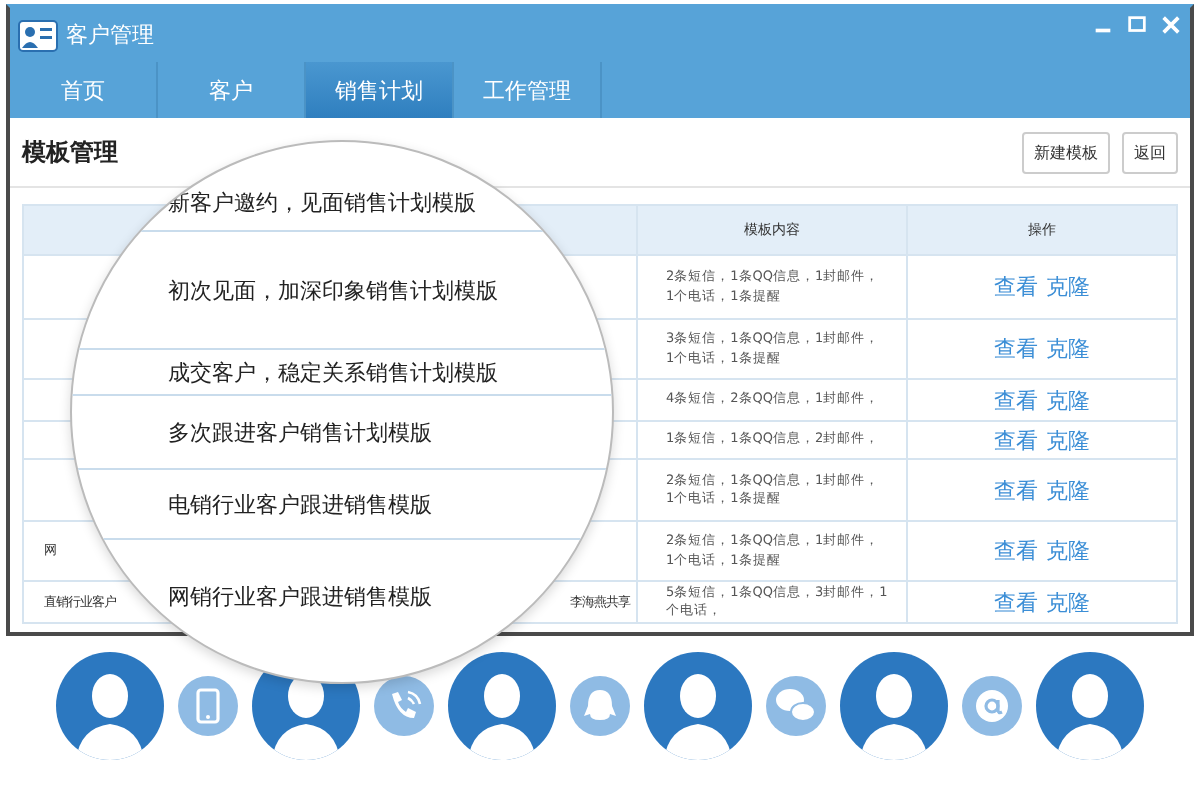  What do you see at coordinates (992, 706) in the screenshot?
I see `email-at-icon` at bounding box center [992, 706].